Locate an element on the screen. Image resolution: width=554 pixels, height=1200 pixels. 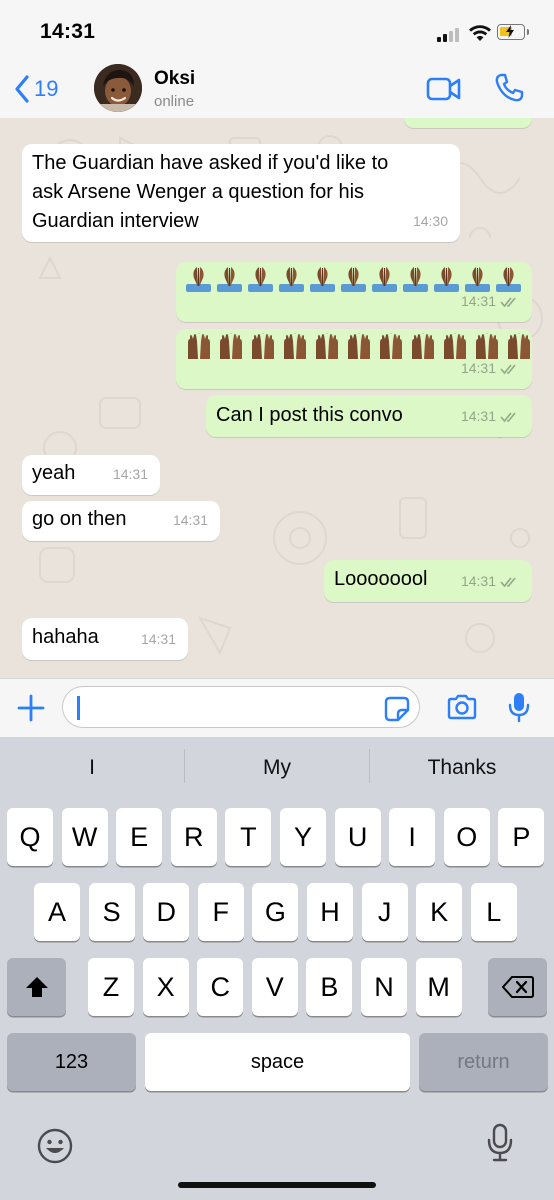
letter-key: M is located at coordinates (438, 987).